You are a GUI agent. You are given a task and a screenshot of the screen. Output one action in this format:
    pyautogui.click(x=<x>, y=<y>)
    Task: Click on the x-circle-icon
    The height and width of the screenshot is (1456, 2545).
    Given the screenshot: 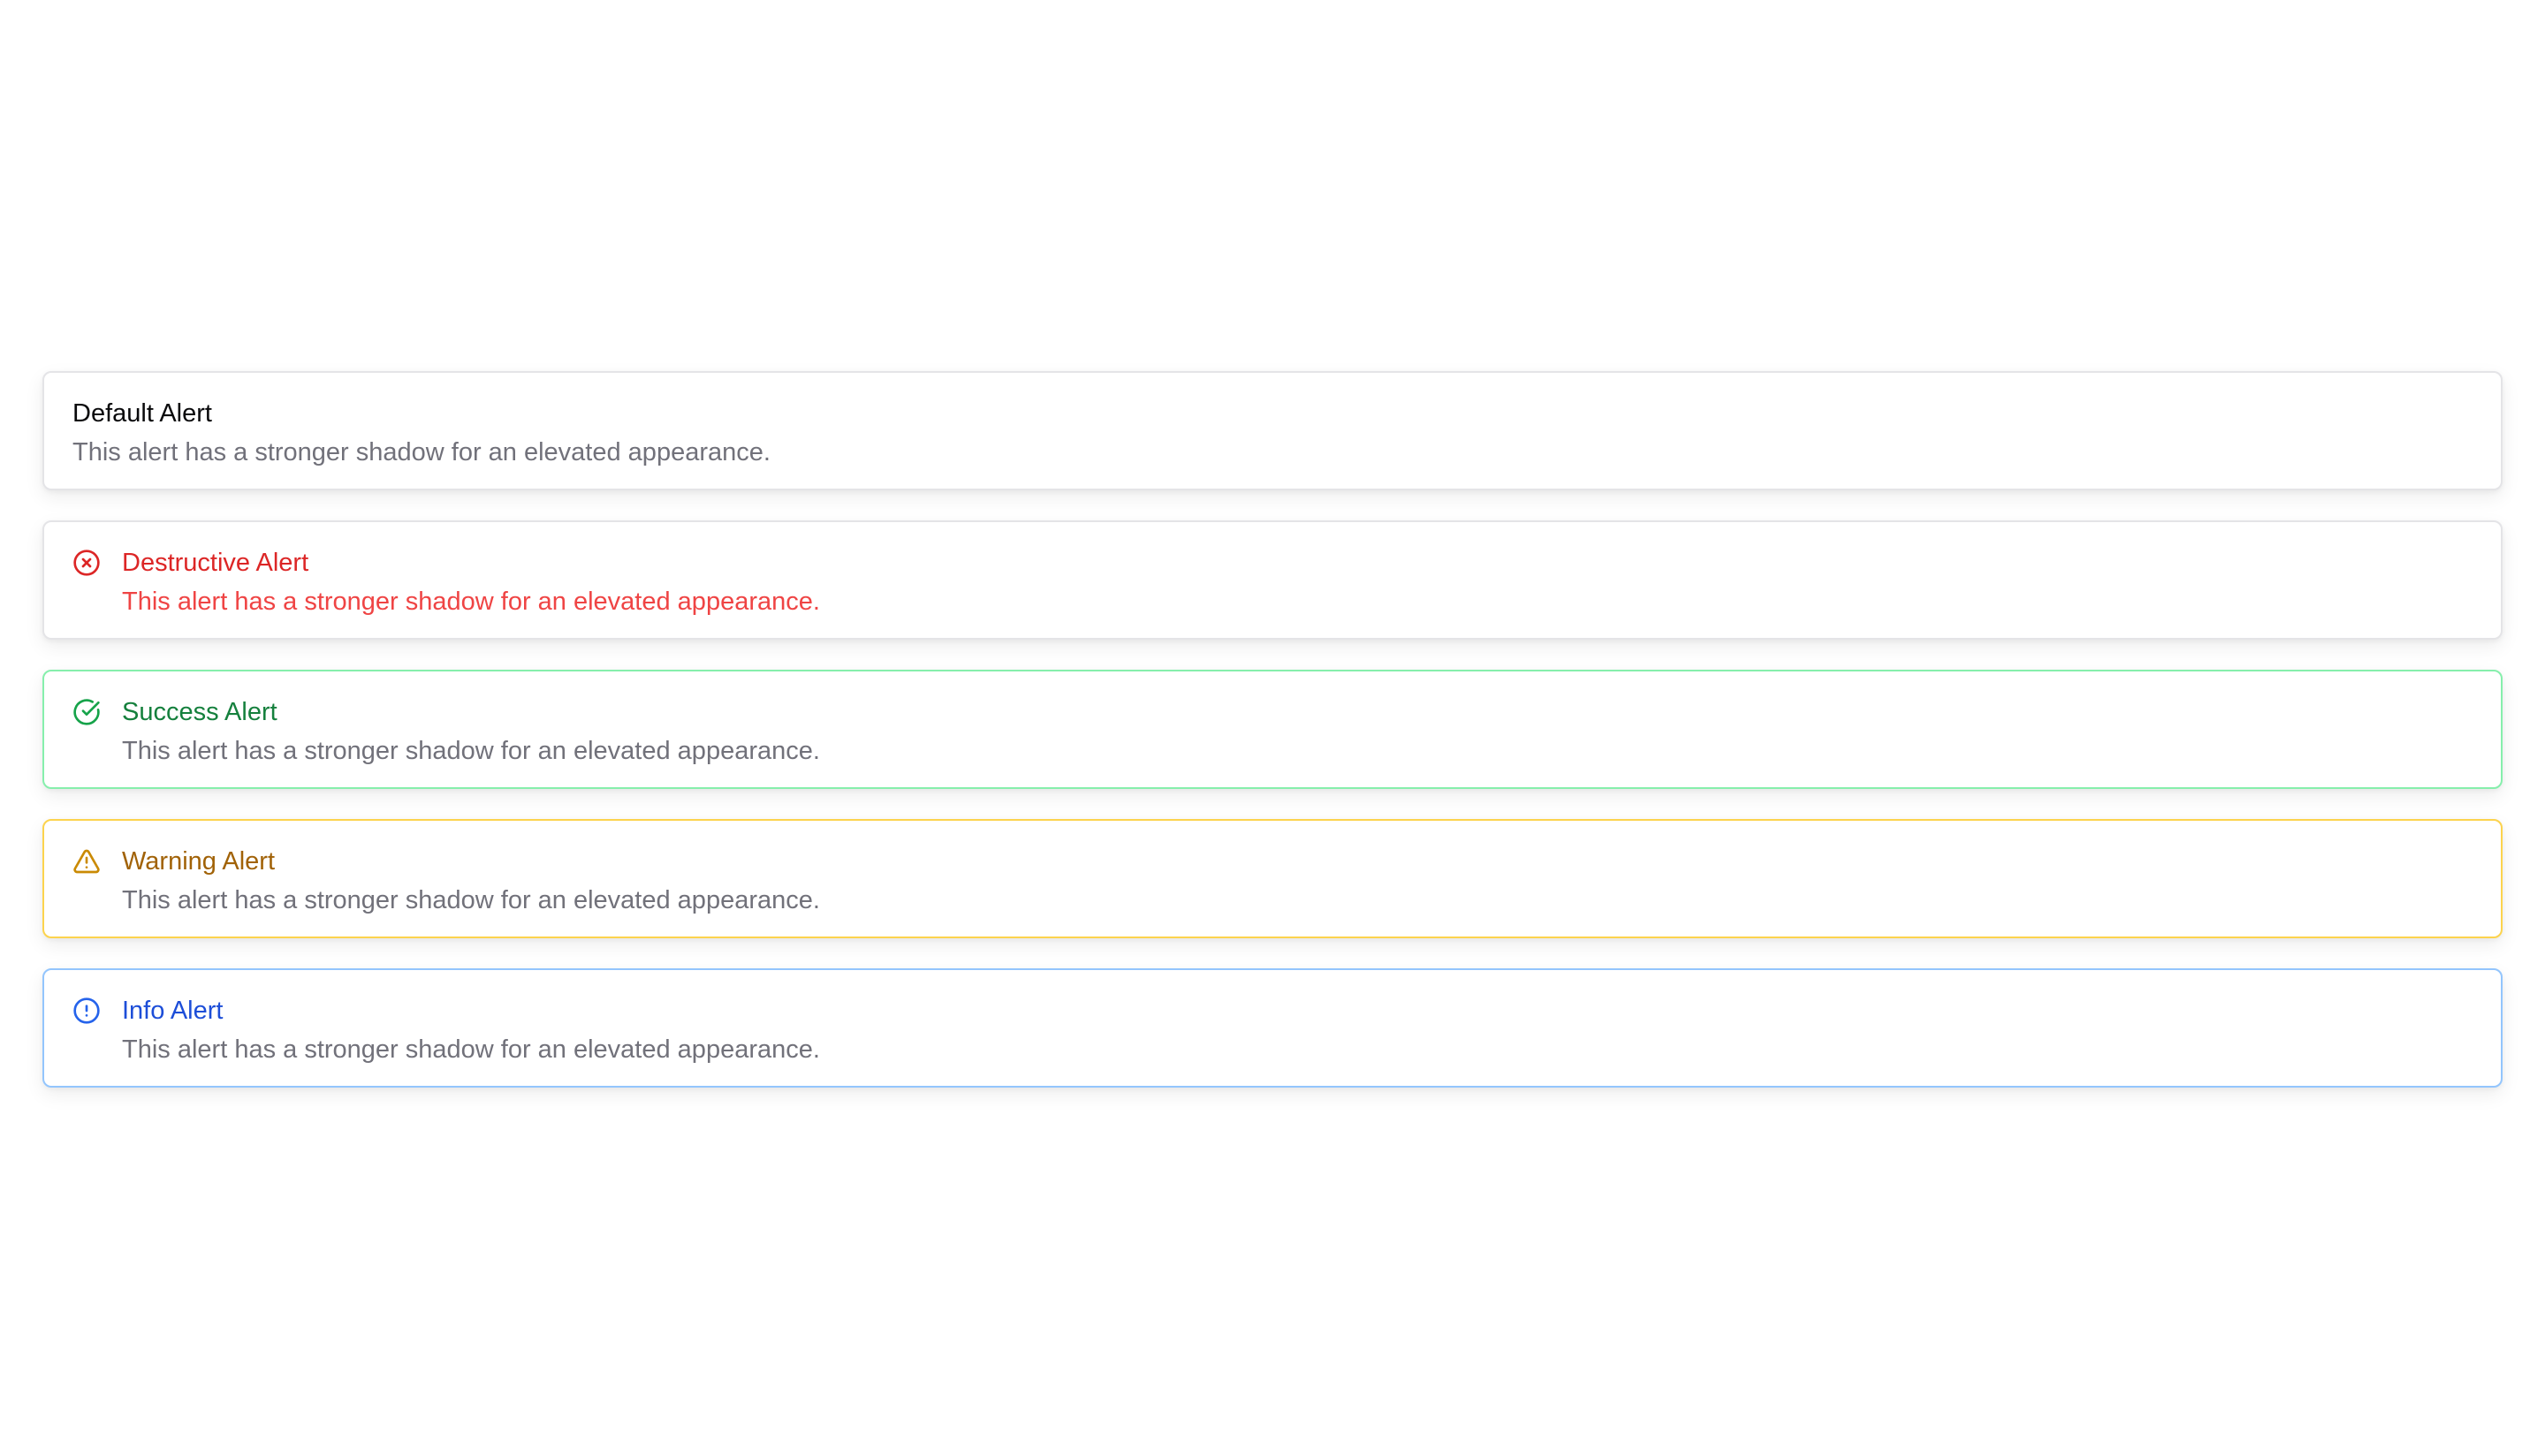 What is the action you would take?
    pyautogui.click(x=86, y=563)
    